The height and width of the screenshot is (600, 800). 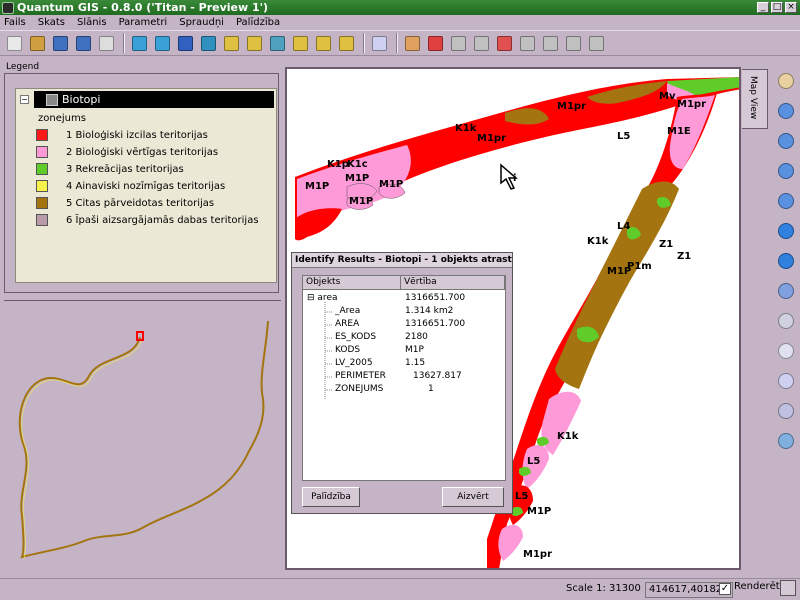 What do you see at coordinates (37, 43) in the screenshot?
I see `open-project-icon` at bounding box center [37, 43].